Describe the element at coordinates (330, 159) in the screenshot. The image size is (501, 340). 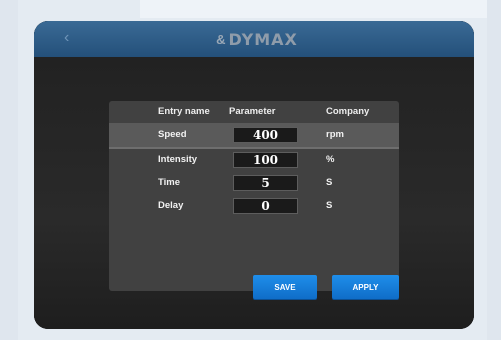
I see `row-unit: %` at that location.